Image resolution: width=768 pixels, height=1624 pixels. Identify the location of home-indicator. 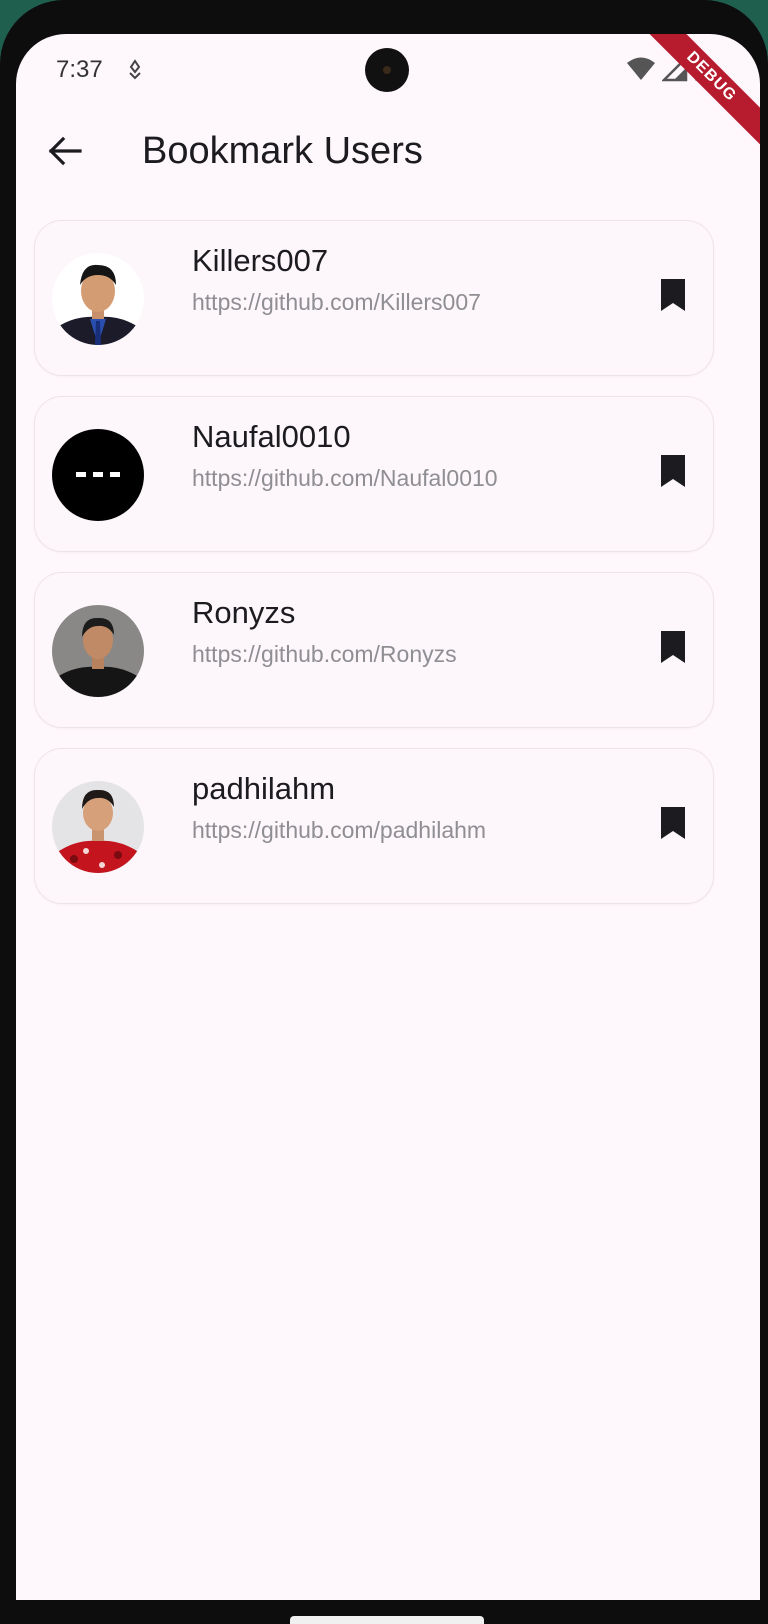
(387, 1620).